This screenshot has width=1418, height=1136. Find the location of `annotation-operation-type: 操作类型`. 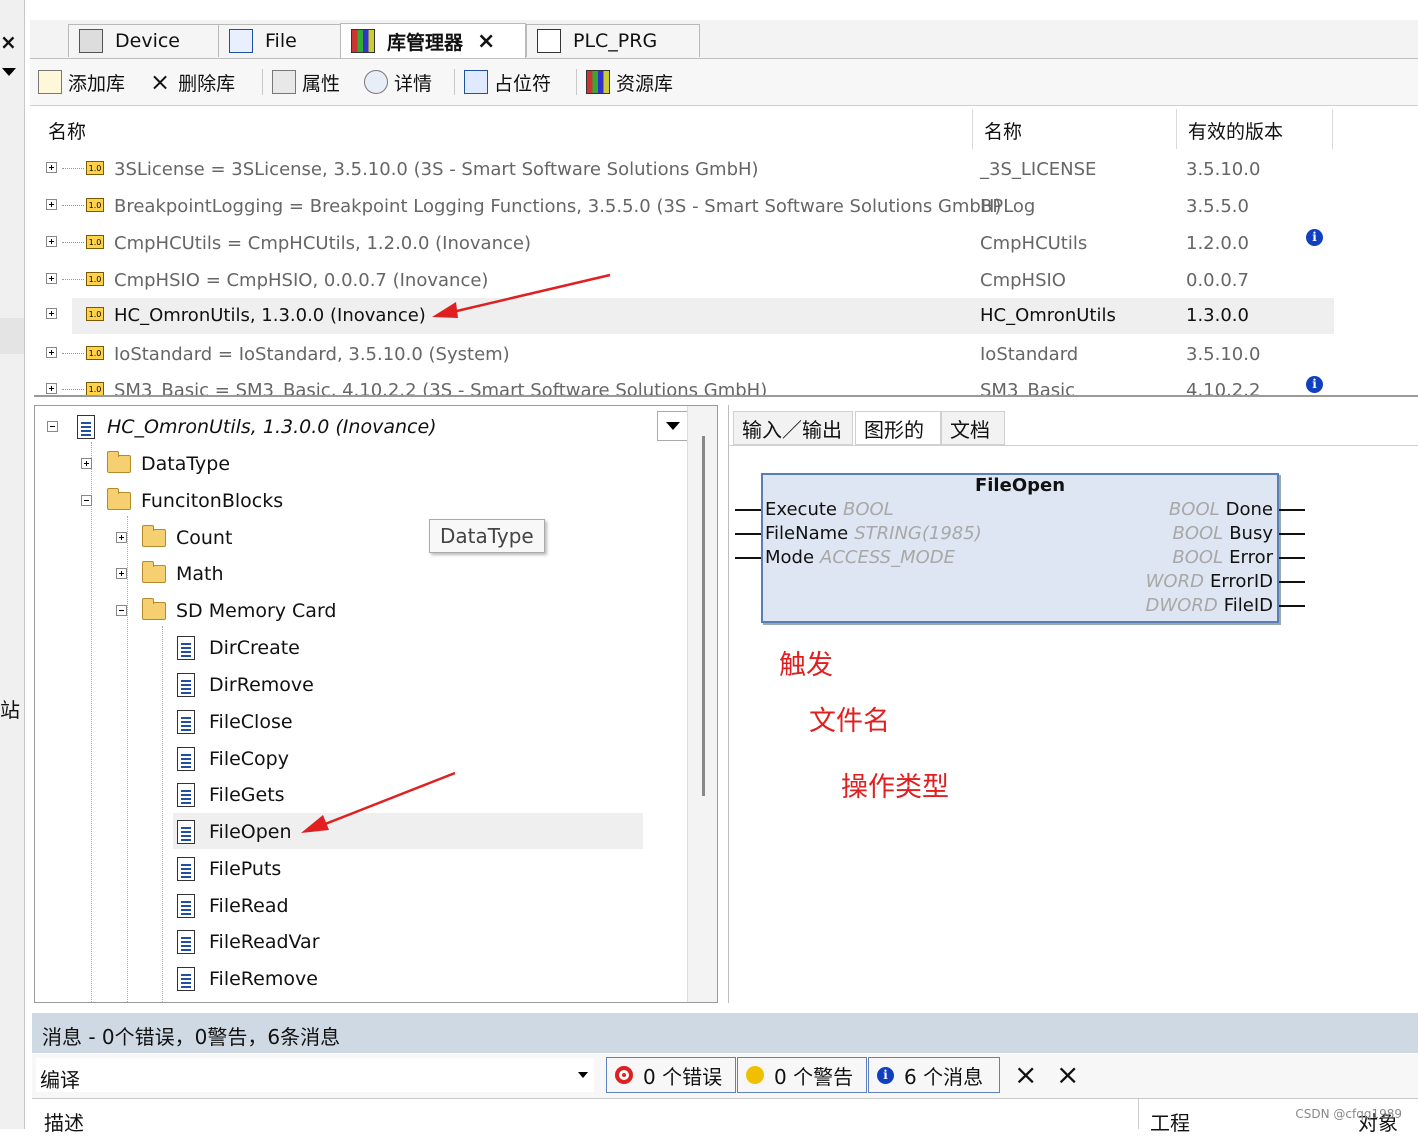

annotation-operation-type: 操作类型 is located at coordinates (895, 787).